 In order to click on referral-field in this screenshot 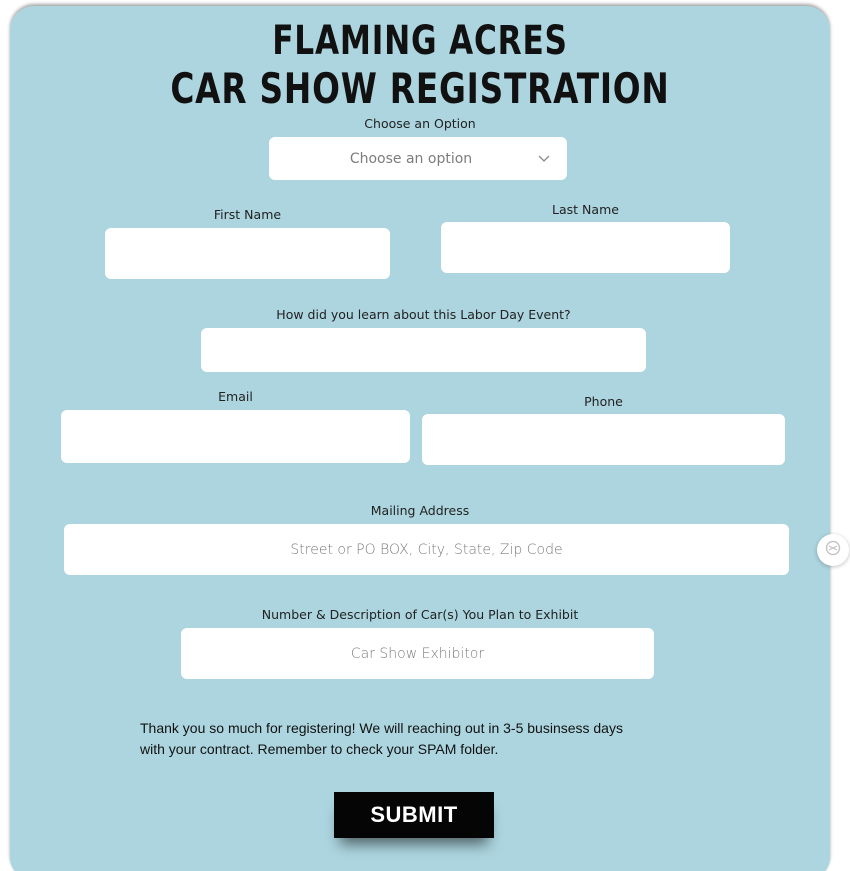, I will do `click(423, 350)`.